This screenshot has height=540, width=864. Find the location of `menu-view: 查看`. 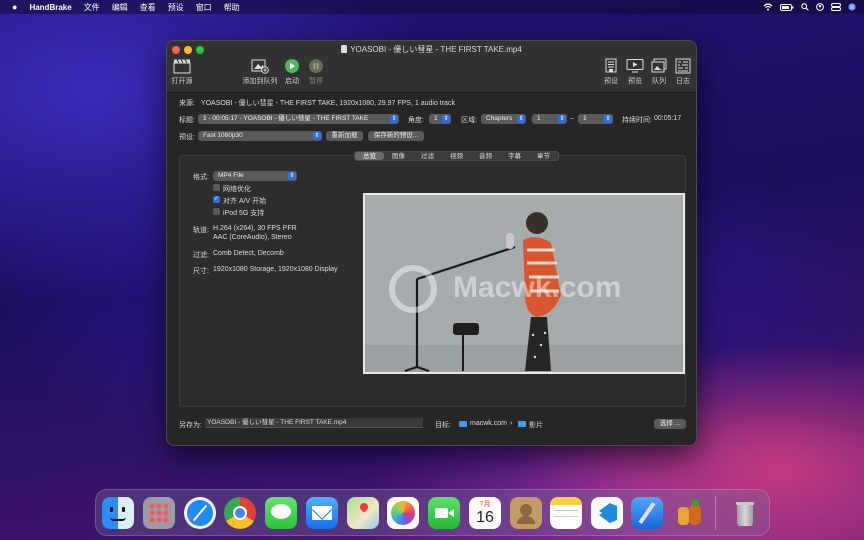

menu-view: 查看 is located at coordinates (148, 7).